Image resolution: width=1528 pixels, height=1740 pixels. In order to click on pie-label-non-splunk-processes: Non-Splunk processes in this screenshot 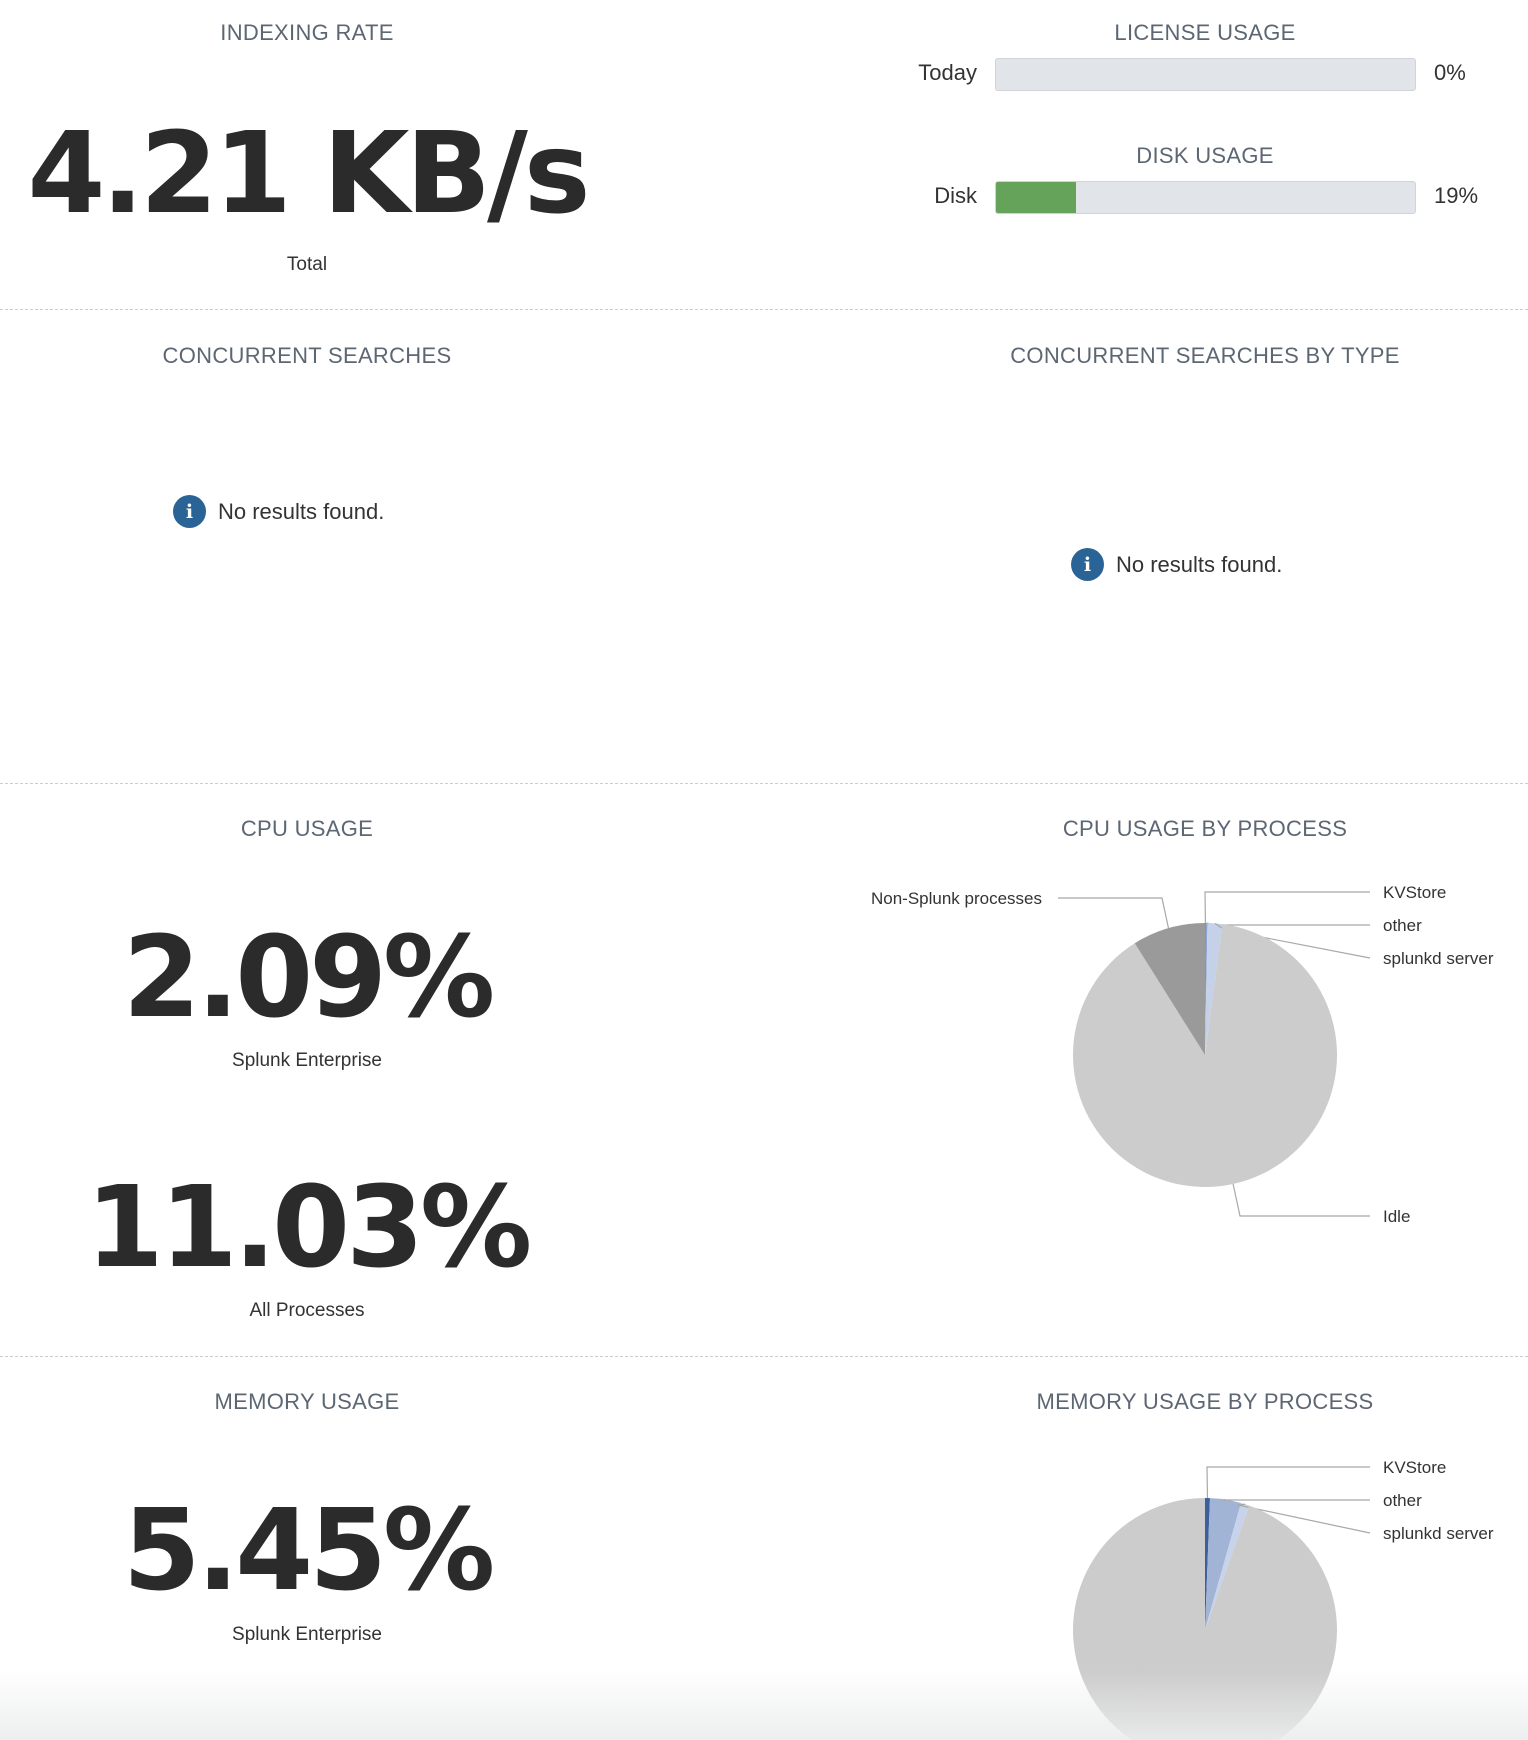, I will do `click(956, 898)`.